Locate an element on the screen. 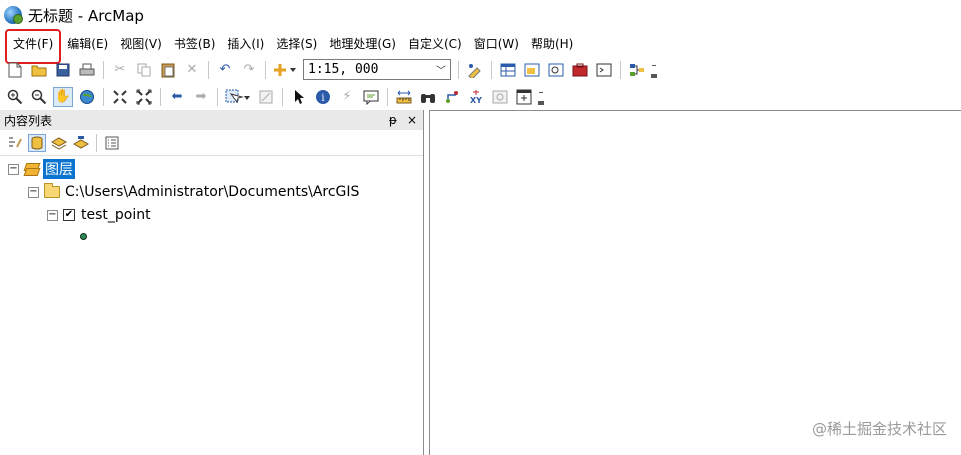 This screenshot has width=961, height=455. table-window-icon is located at coordinates (508, 70).